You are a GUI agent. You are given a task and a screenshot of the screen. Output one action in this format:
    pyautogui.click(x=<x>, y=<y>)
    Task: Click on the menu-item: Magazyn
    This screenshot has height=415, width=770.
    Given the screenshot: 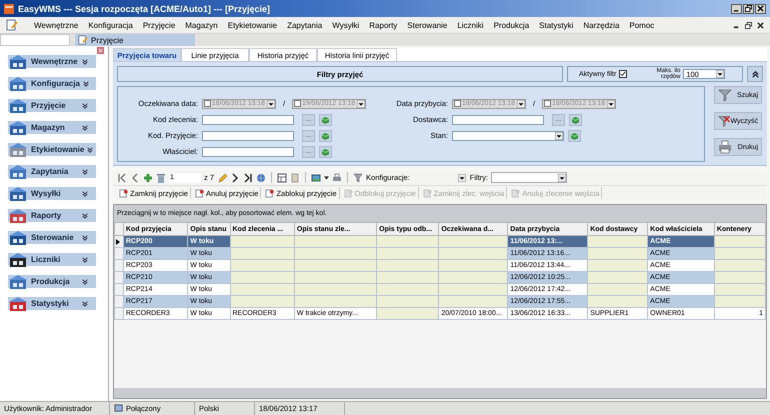 What is the action you would take?
    pyautogui.click(x=201, y=25)
    